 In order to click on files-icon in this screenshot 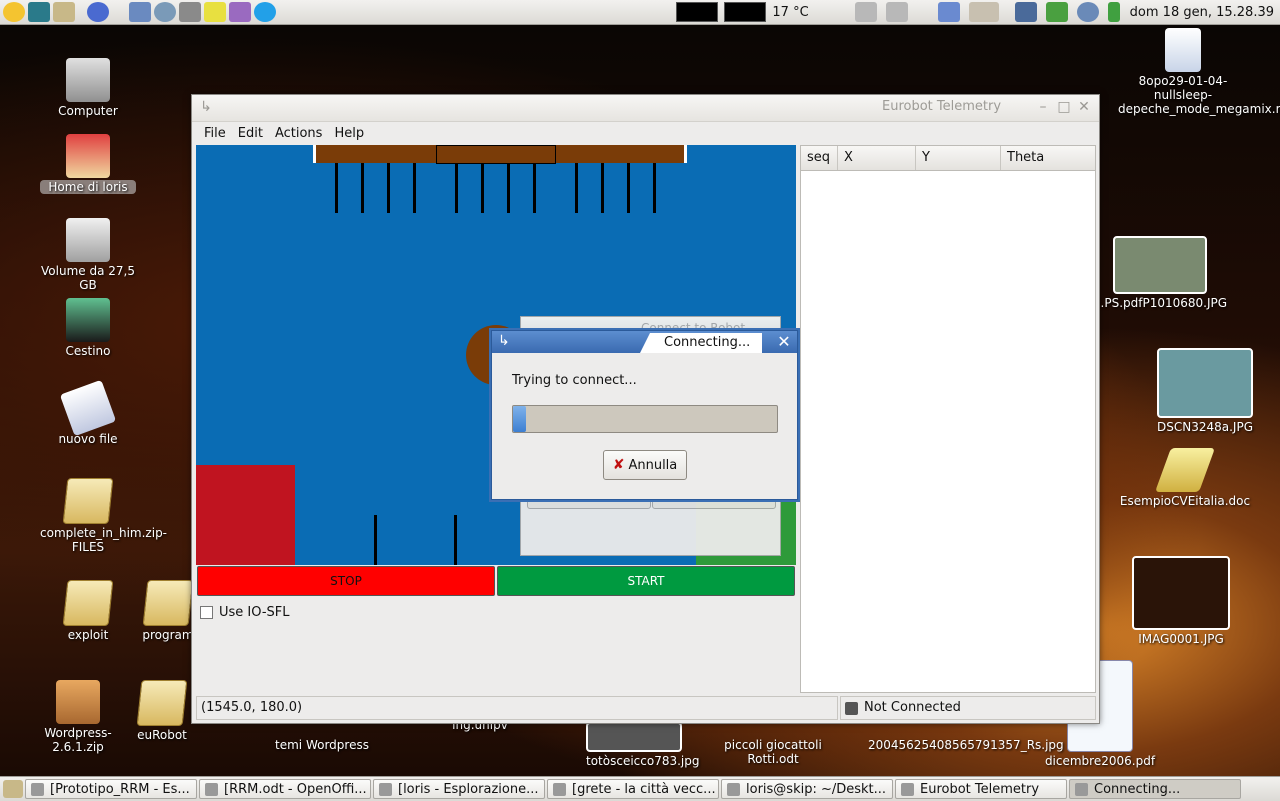, I will do `click(190, 12)`.